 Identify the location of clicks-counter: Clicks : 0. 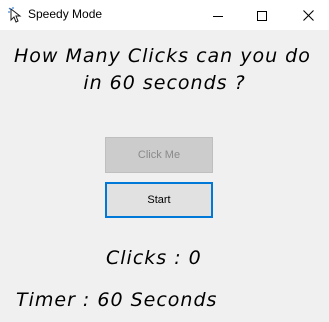
(154, 258).